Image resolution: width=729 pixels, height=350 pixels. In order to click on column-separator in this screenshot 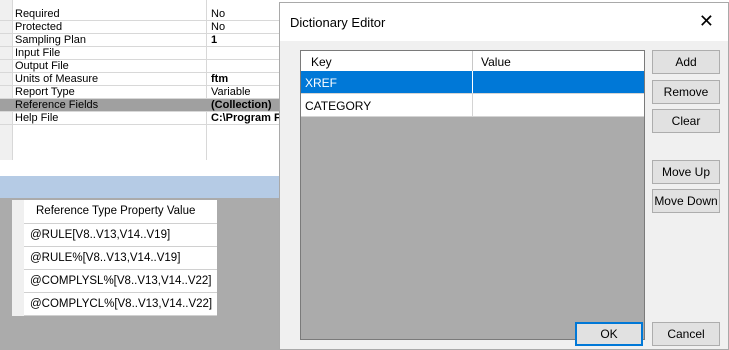, I will do `click(472, 61)`.